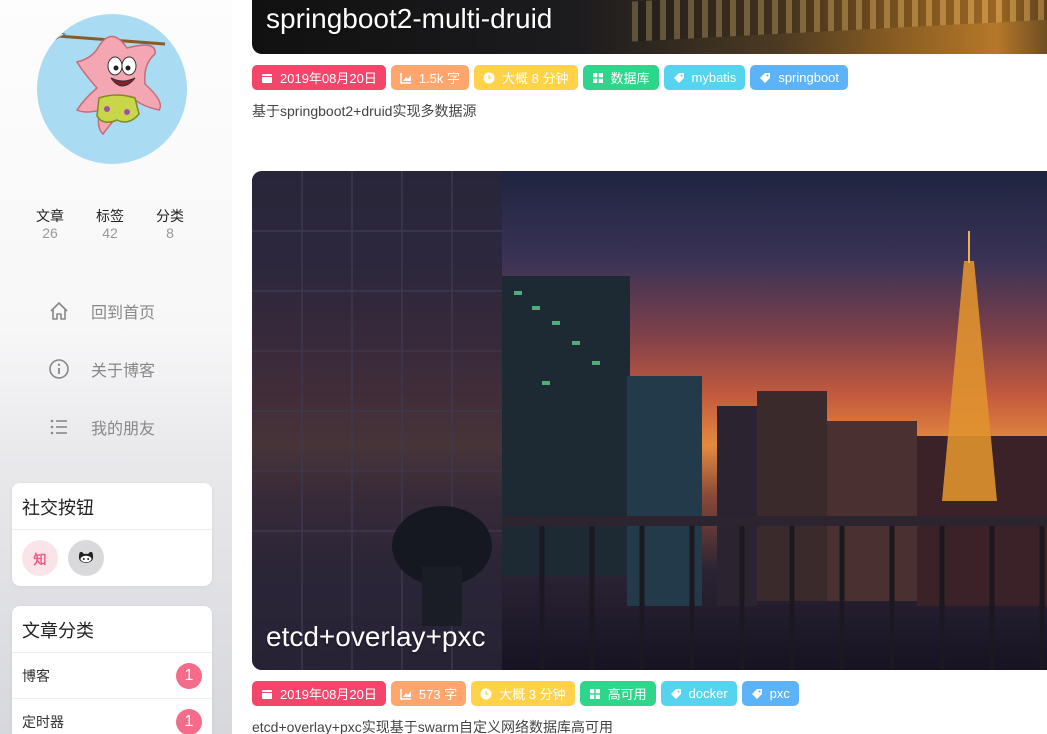 The image size is (1047, 734). I want to click on github-button, so click(86, 558).